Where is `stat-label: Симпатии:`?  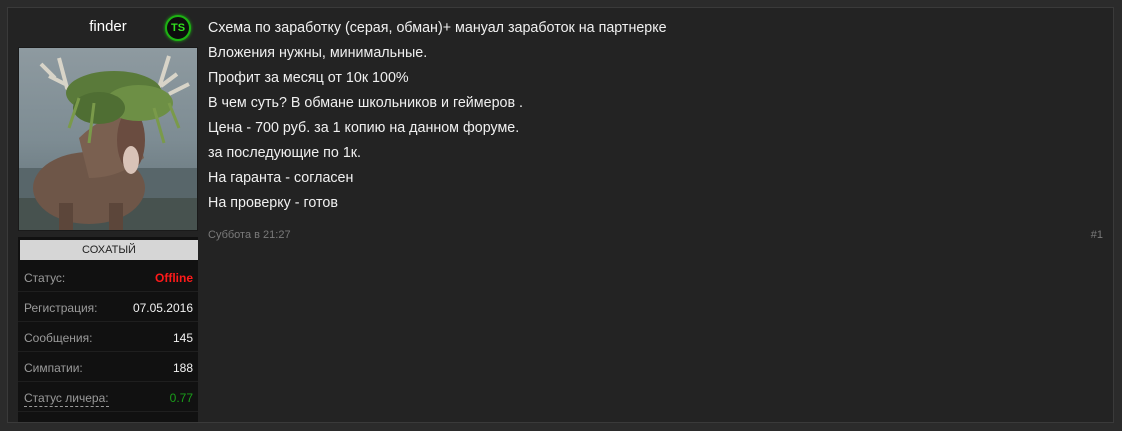
stat-label: Симпатии: is located at coordinates (53, 368).